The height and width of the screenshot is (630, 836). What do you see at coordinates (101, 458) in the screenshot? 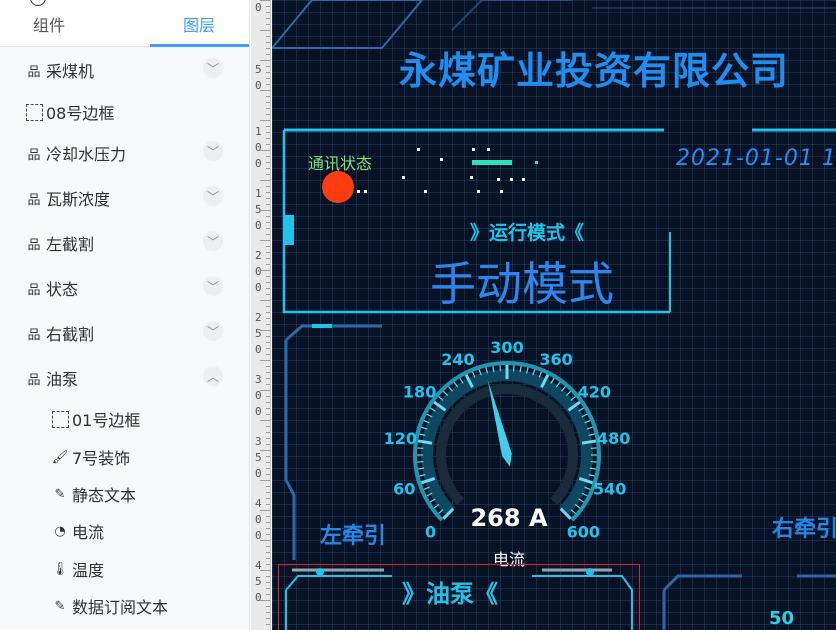
I see `layer-item-label: 7号装饰` at bounding box center [101, 458].